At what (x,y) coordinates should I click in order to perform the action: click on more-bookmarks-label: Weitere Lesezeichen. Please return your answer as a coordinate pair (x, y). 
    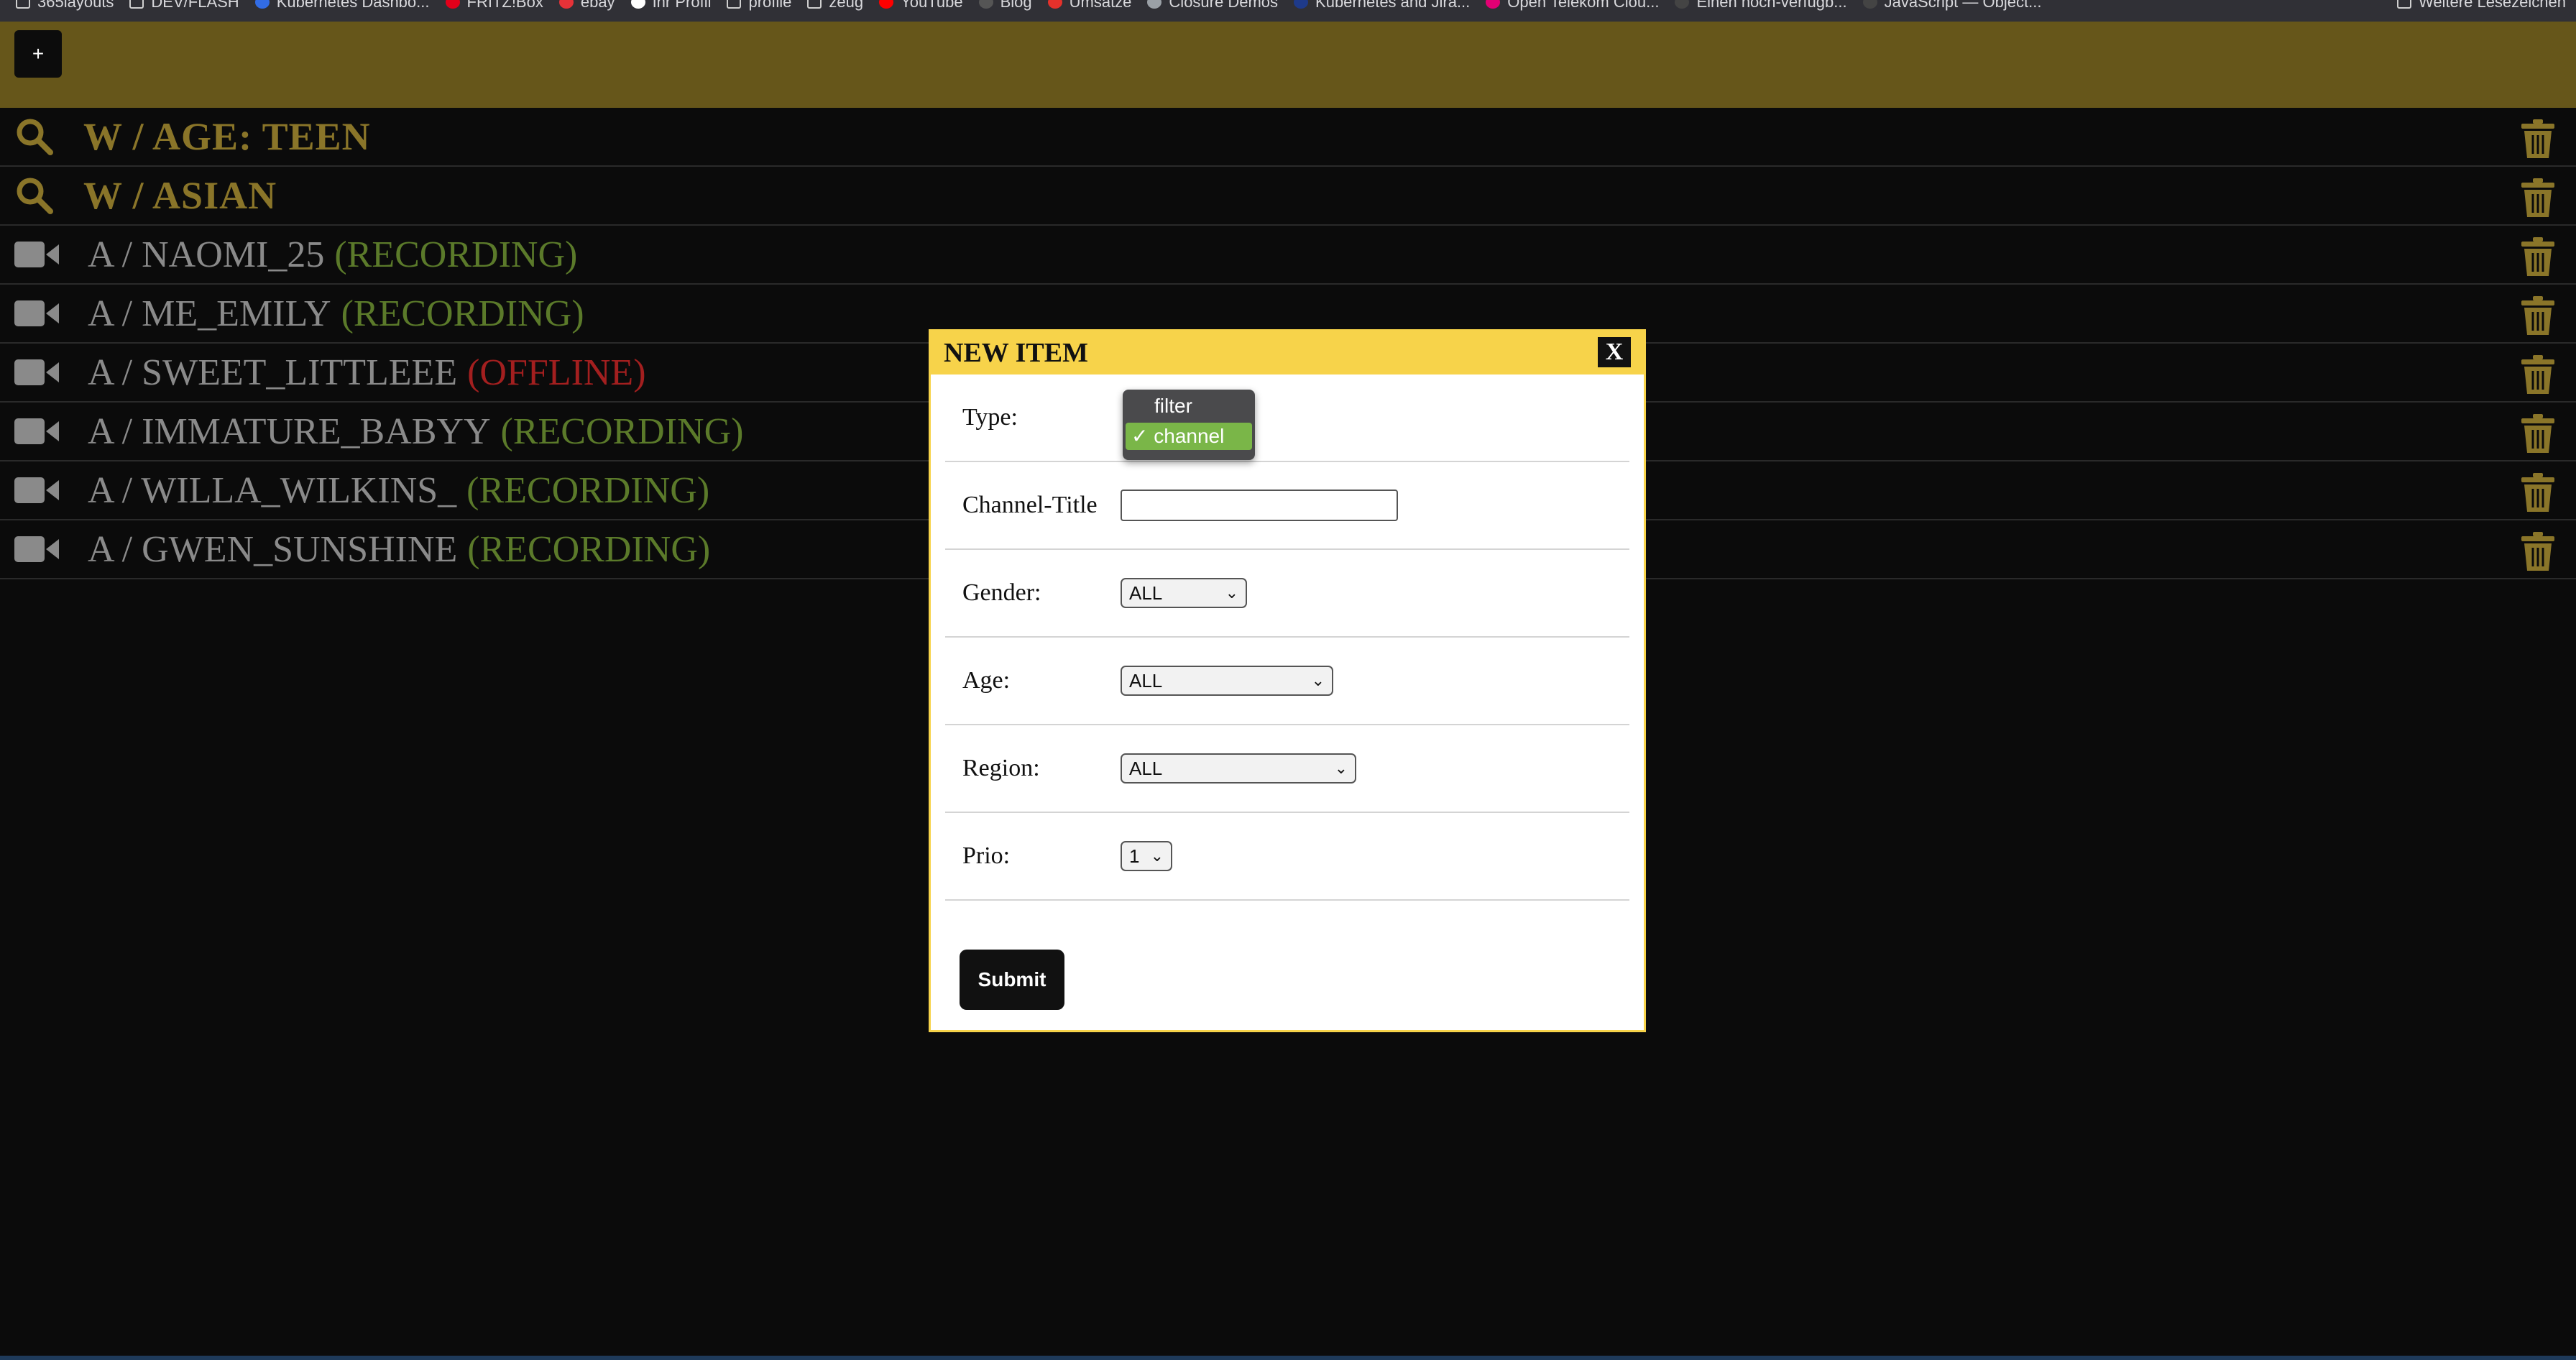
    Looking at the image, I should click on (2492, 5).